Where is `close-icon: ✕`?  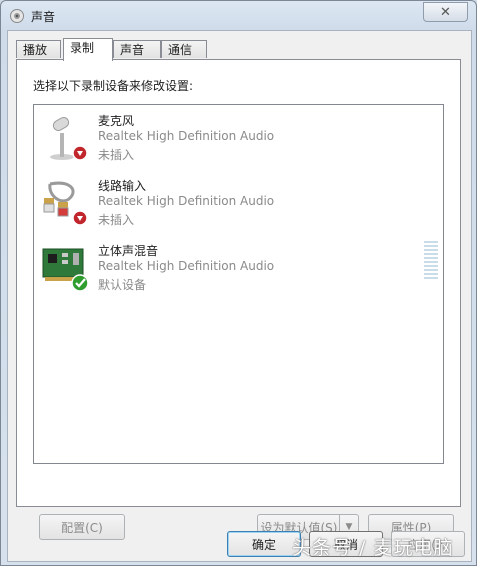
close-icon: ✕ is located at coordinates (445, 12).